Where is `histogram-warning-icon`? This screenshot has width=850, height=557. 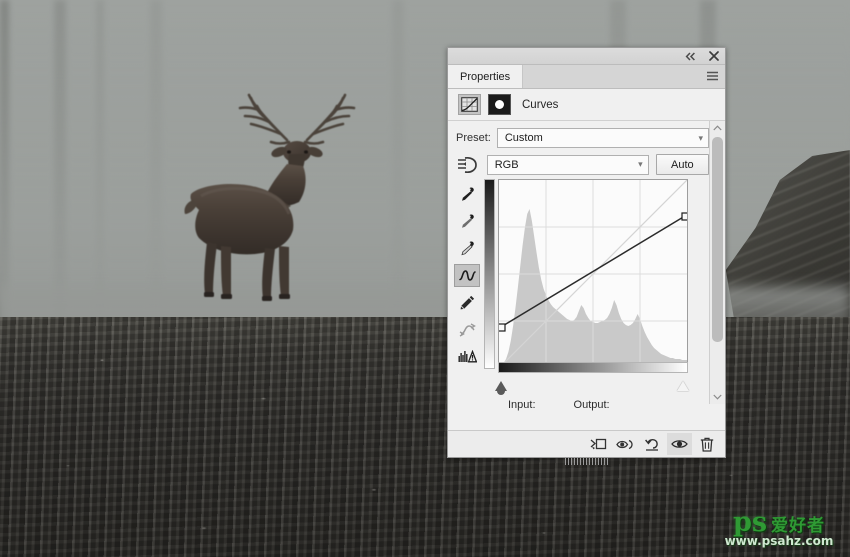
histogram-warning-icon is located at coordinates (467, 356).